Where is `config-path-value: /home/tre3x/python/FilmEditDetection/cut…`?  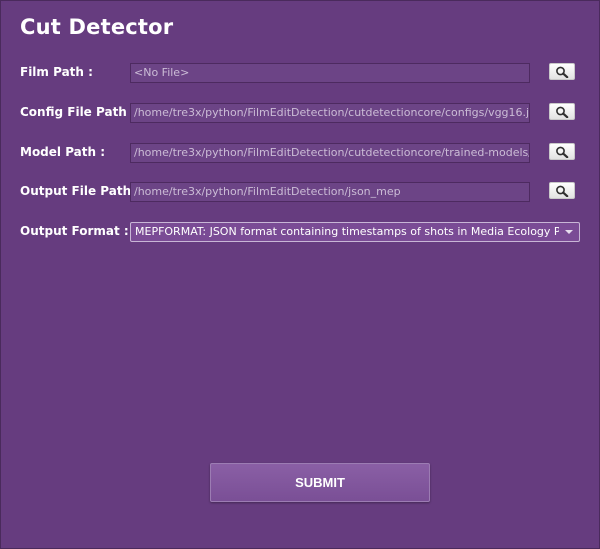
config-path-value: /home/tre3x/python/FilmEditDetection/cut… is located at coordinates (331, 112).